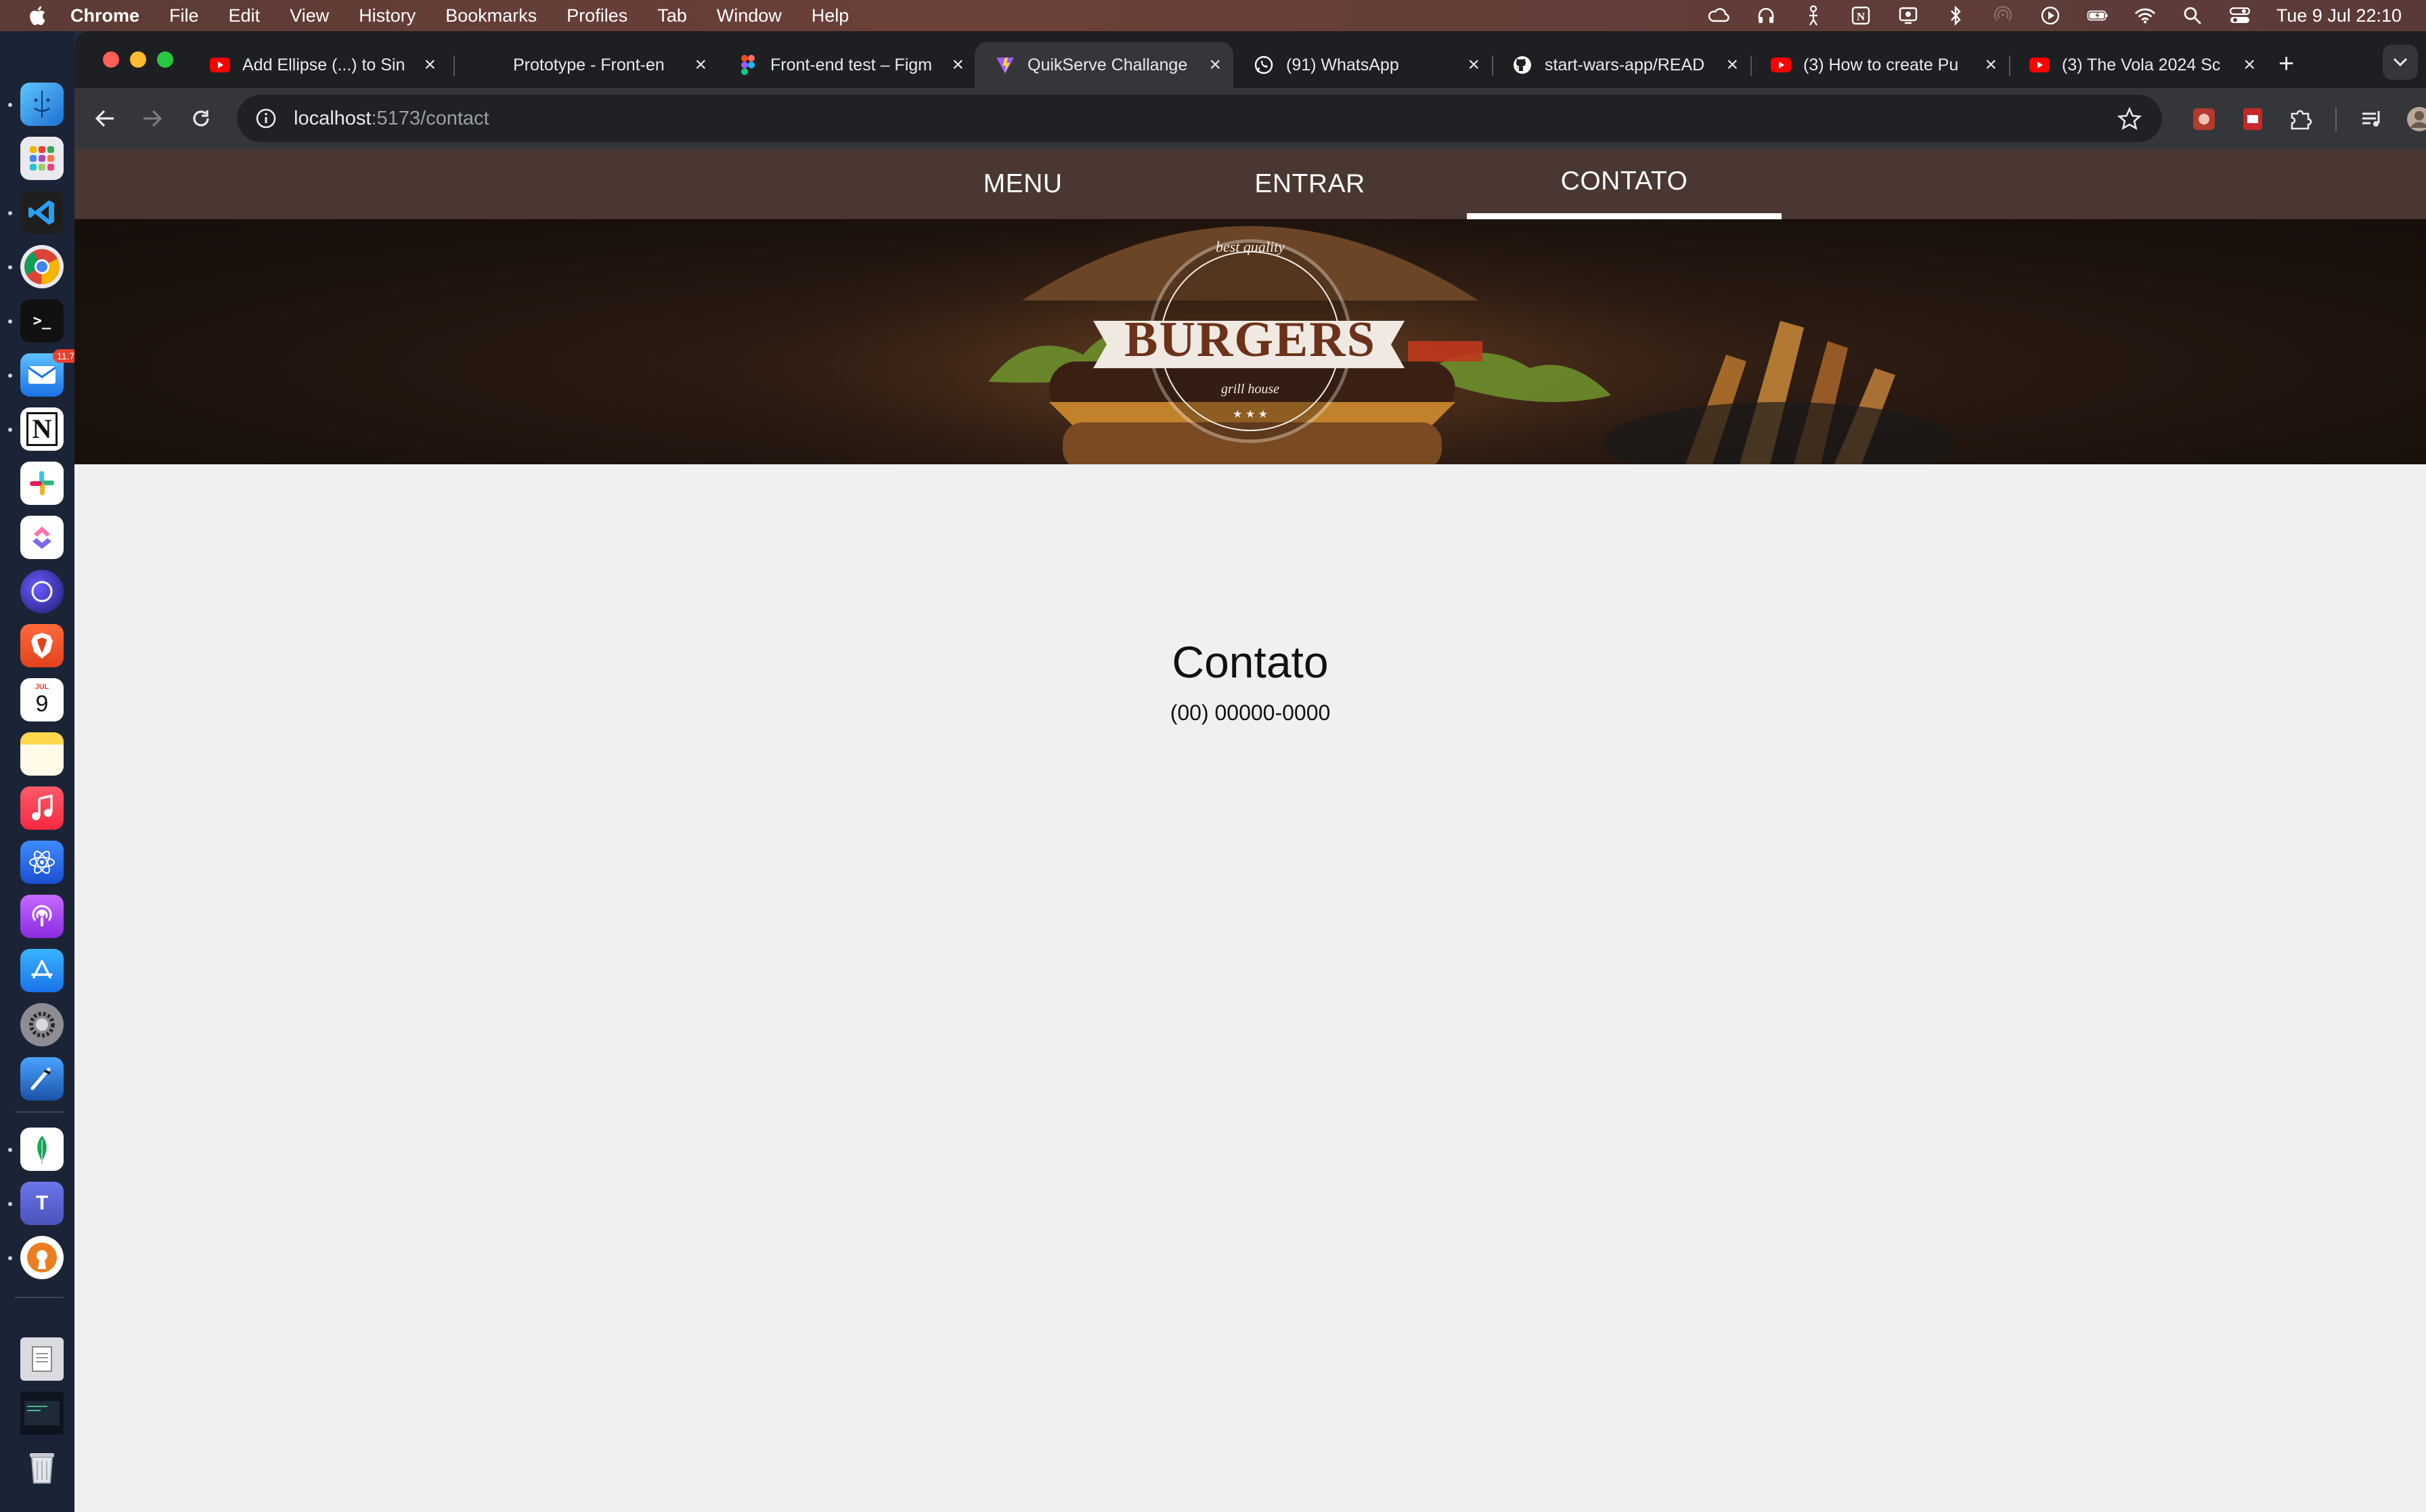 This screenshot has height=1512, width=2426. Describe the element at coordinates (1766, 15) in the screenshot. I see `headphones-icon` at that location.